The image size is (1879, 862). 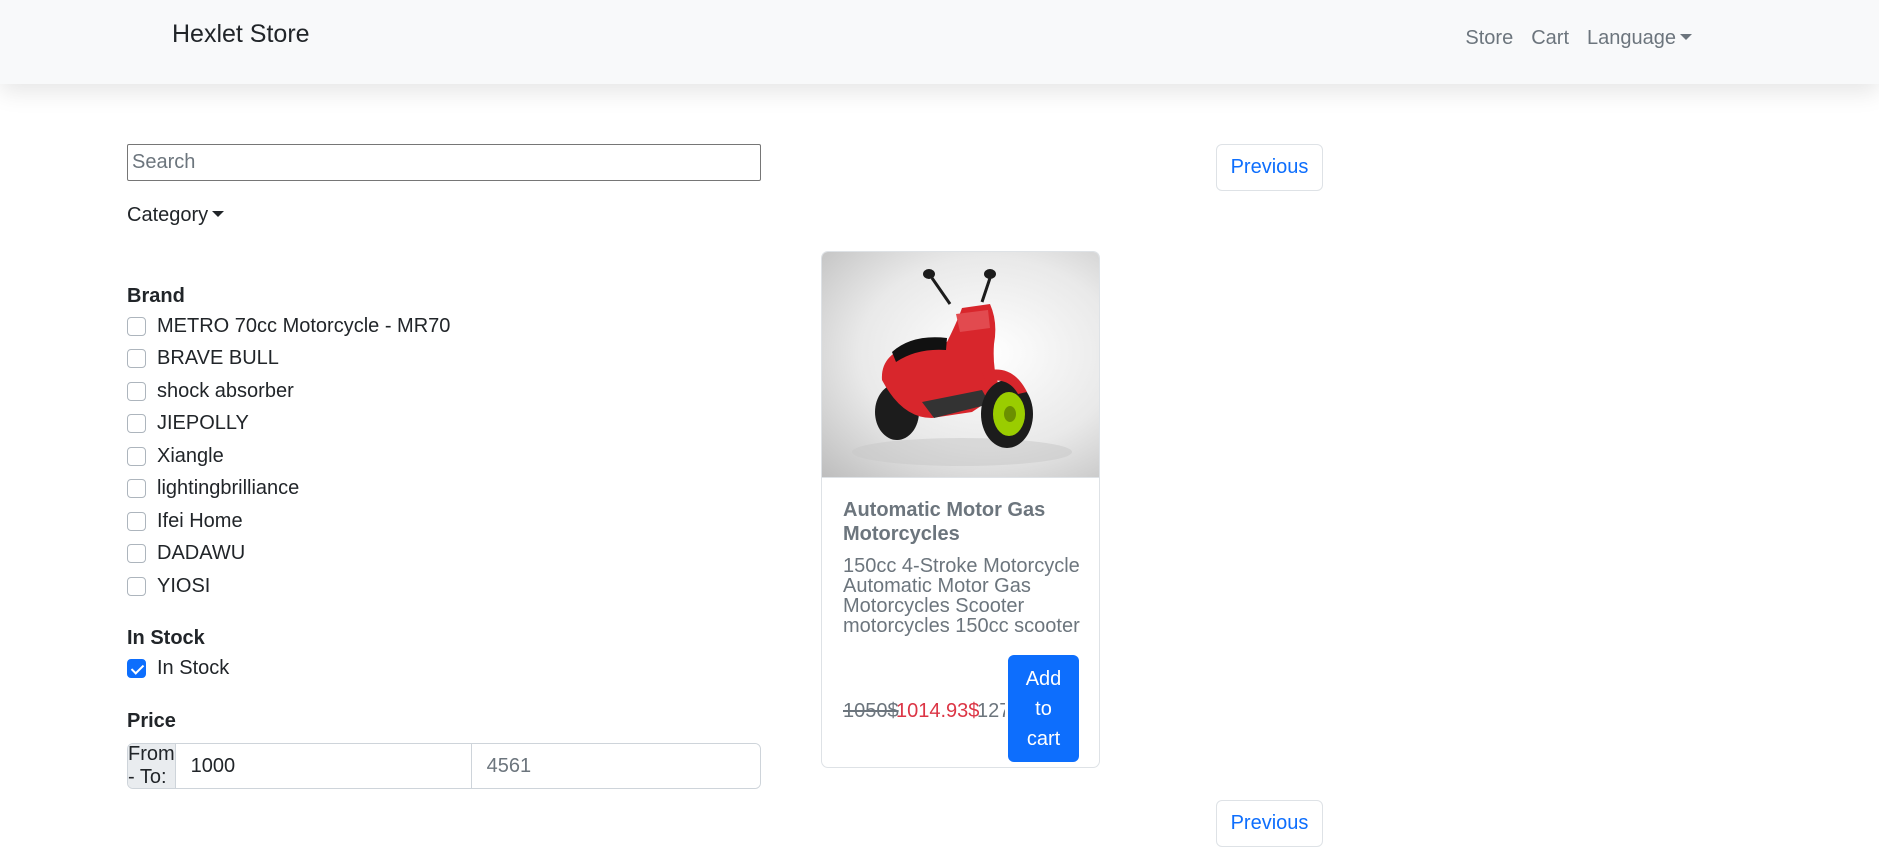 What do you see at coordinates (241, 34) in the screenshot?
I see `brand-logo: Hexlet Store` at bounding box center [241, 34].